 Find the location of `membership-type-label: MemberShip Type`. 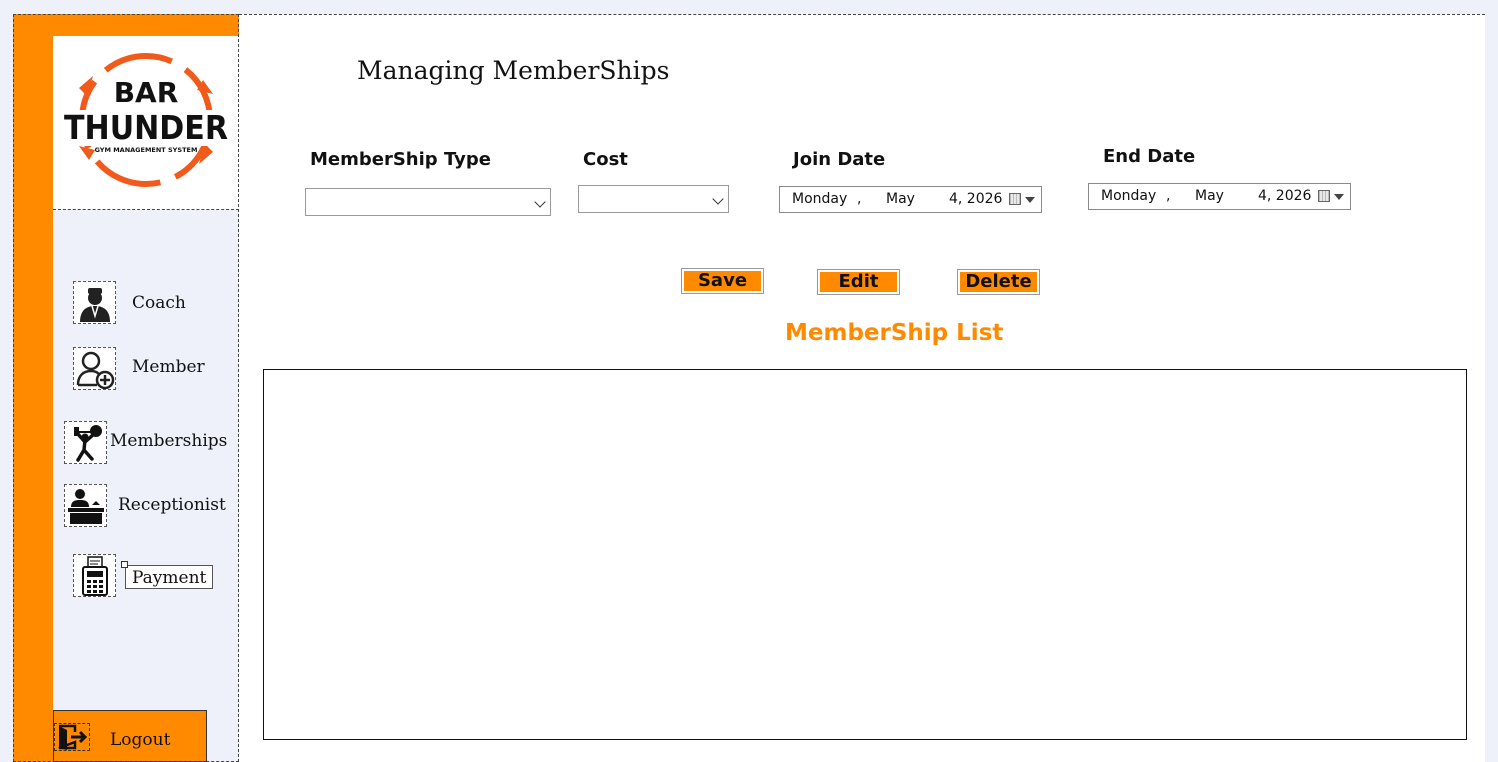

membership-type-label: MemberShip Type is located at coordinates (400, 159).